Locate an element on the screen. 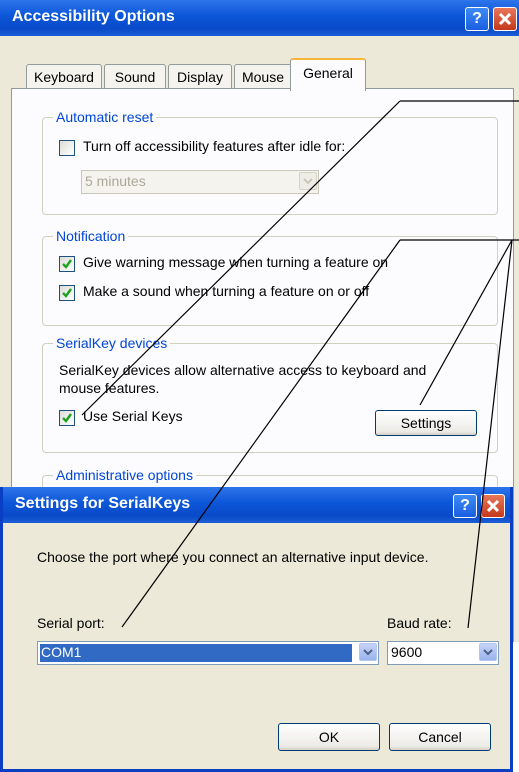 The image size is (519, 772). serialkey-description-line2: mouse features. is located at coordinates (109, 388).